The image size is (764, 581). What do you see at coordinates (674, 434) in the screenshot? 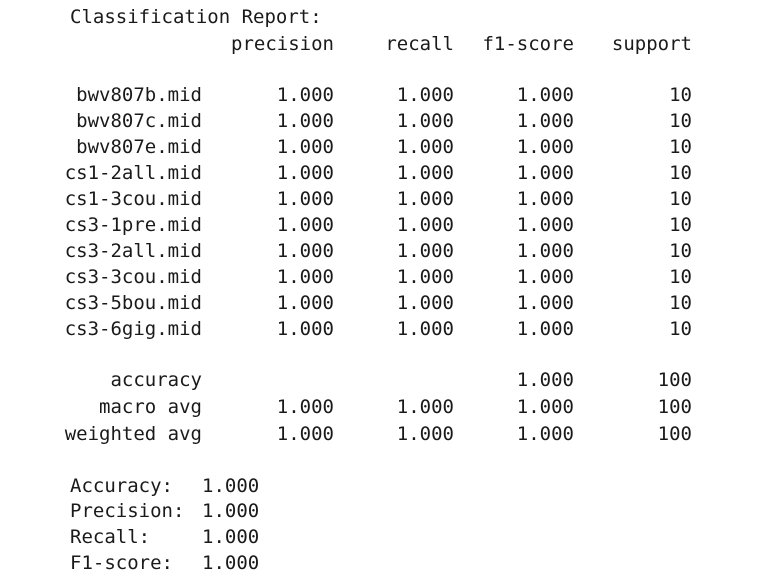
I see `weighted-avg-support-value: 100` at bounding box center [674, 434].